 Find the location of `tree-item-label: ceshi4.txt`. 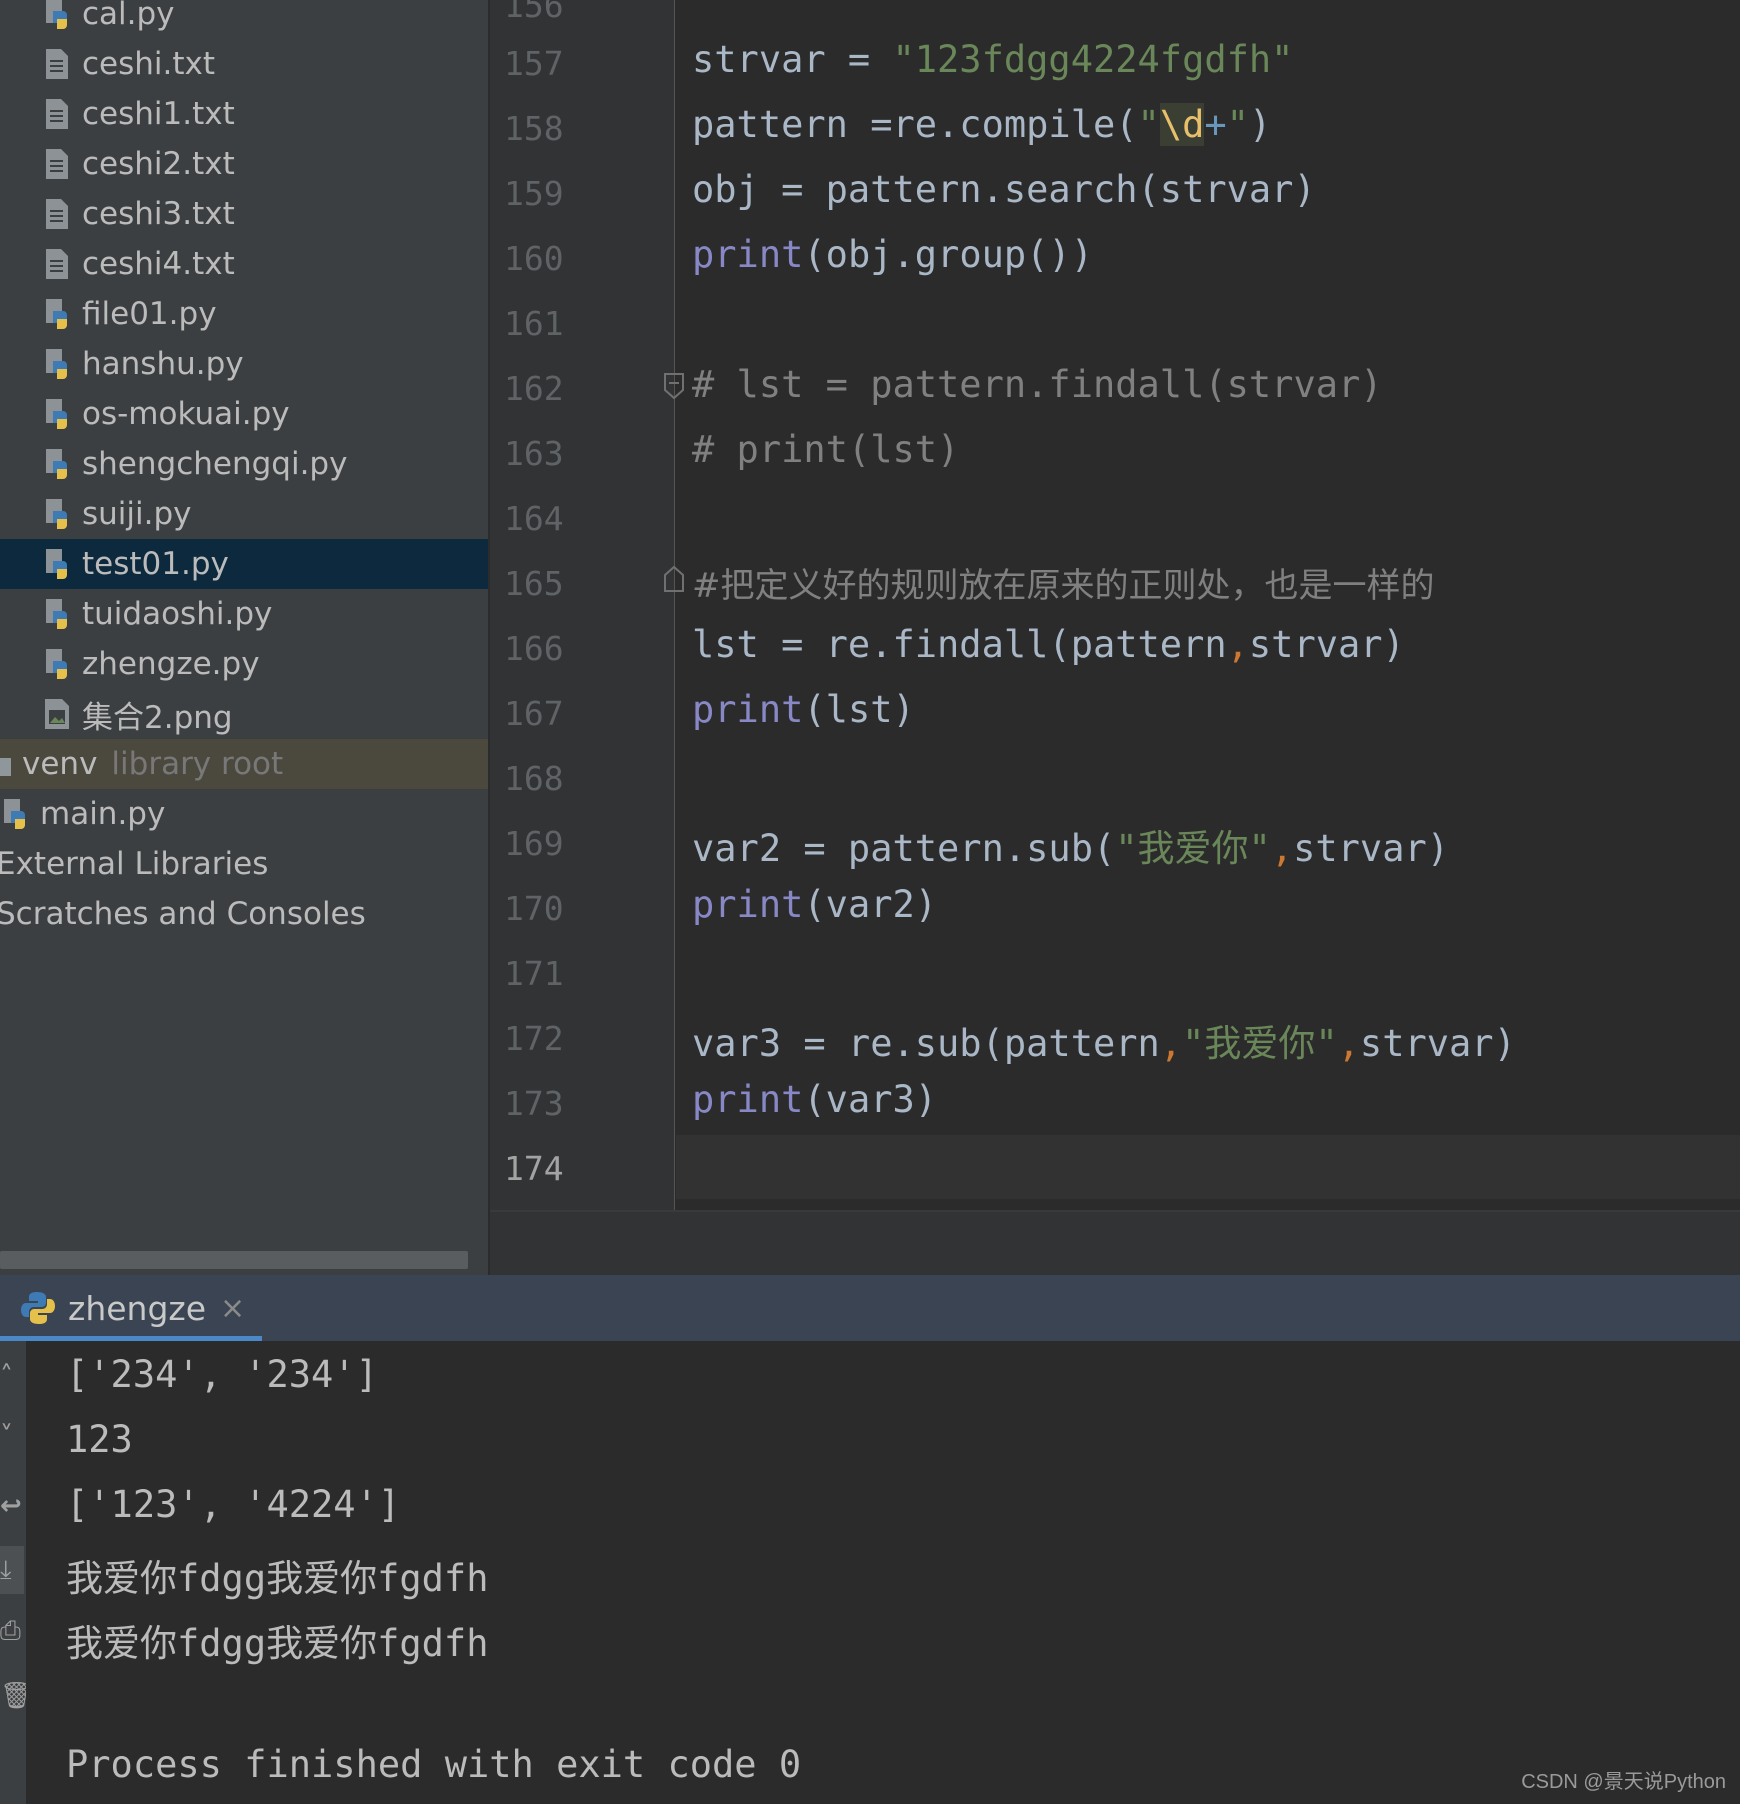

tree-item-label: ceshi4.txt is located at coordinates (158, 264).